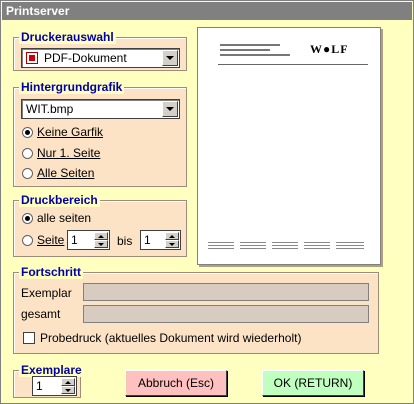 Image resolution: width=414 pixels, height=404 pixels. I want to click on pdf-icon, so click(32, 58).